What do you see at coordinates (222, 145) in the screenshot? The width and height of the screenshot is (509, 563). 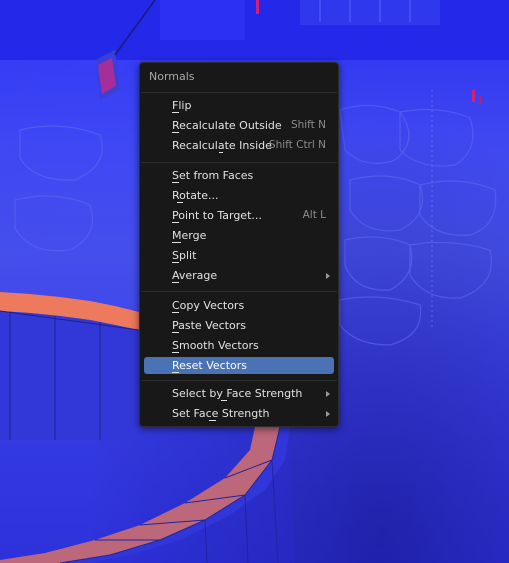 I see `menu-item-label: Recalculate Inside` at bounding box center [222, 145].